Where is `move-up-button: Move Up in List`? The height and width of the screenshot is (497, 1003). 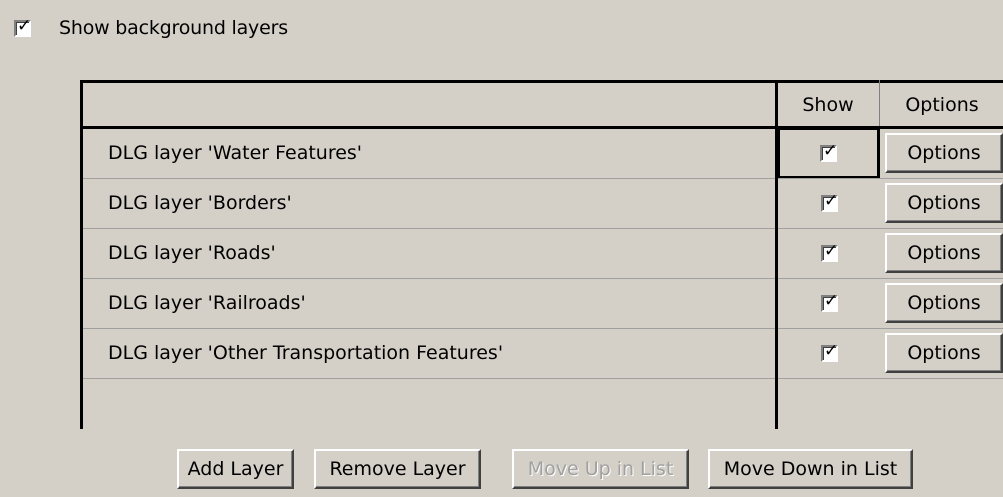
move-up-button: Move Up in List is located at coordinates (600, 469).